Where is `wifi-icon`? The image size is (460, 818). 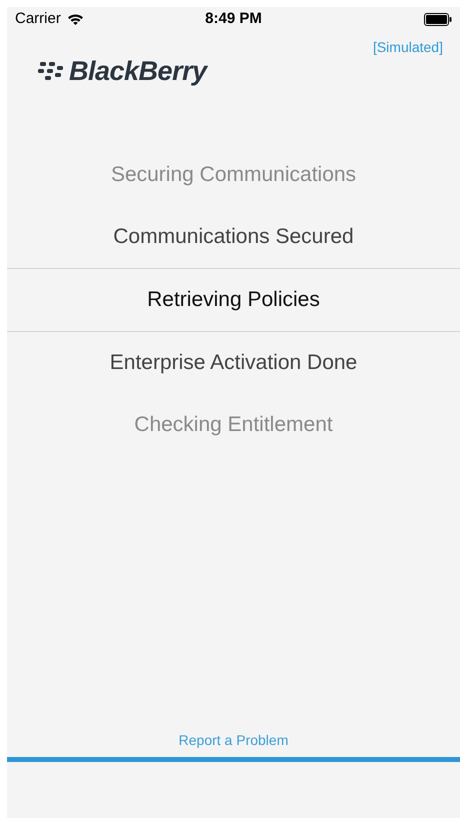
wifi-icon is located at coordinates (75, 19).